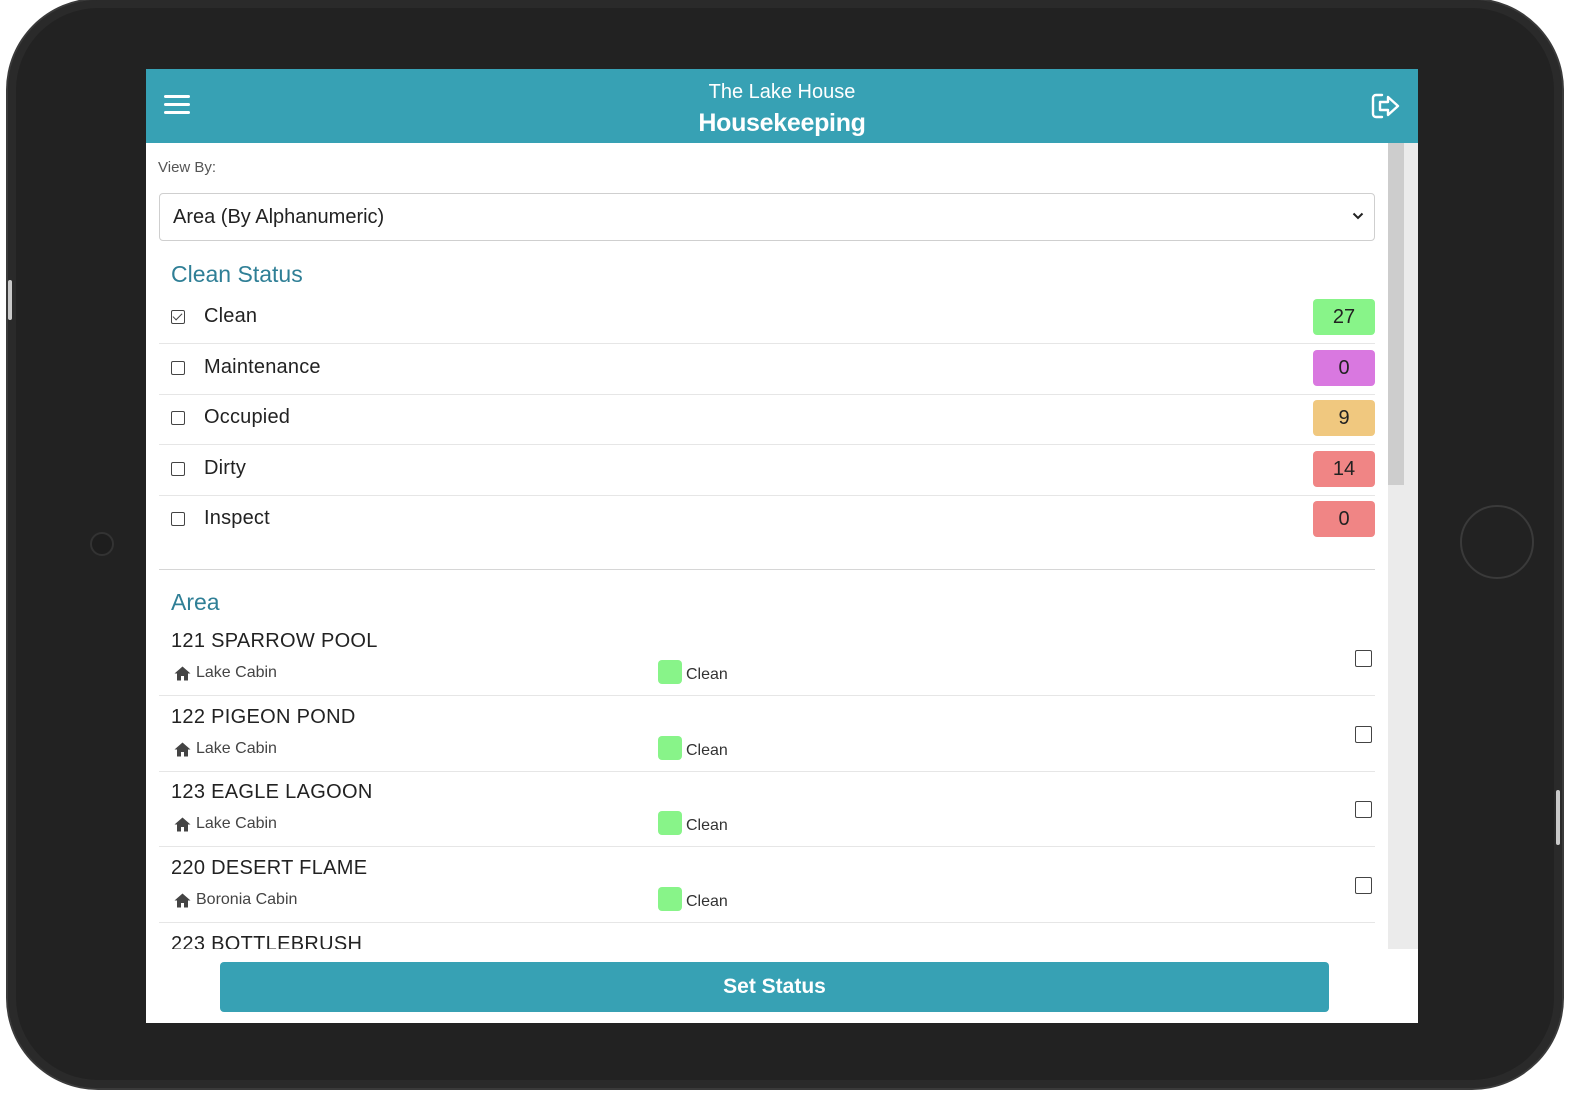 This screenshot has height=1097, width=1578. Describe the element at coordinates (767, 658) in the screenshot. I see `area-list-item: 121 SPARROW POOL Lake Cabin Clean` at that location.